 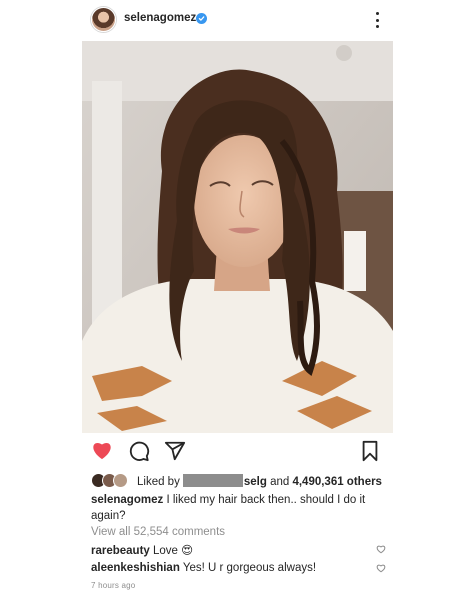 What do you see at coordinates (139, 451) in the screenshot?
I see `comment-icon` at bounding box center [139, 451].